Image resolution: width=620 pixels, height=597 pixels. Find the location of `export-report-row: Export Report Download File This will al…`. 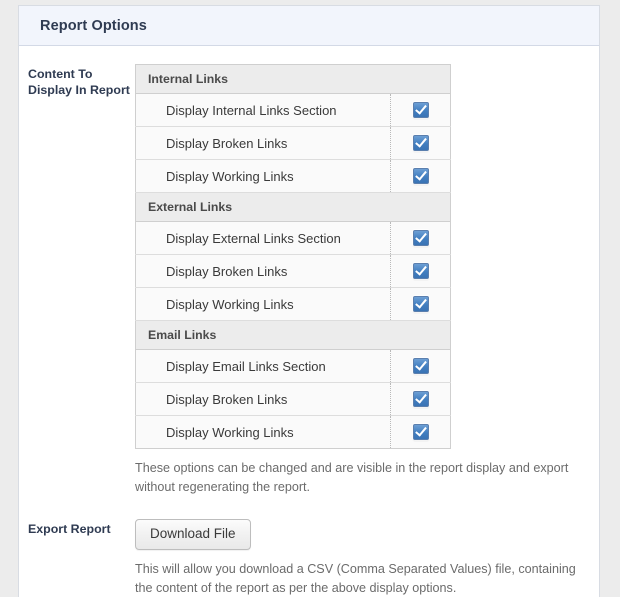

export-report-row: Export Report Download File This will al… is located at coordinates (309, 558).